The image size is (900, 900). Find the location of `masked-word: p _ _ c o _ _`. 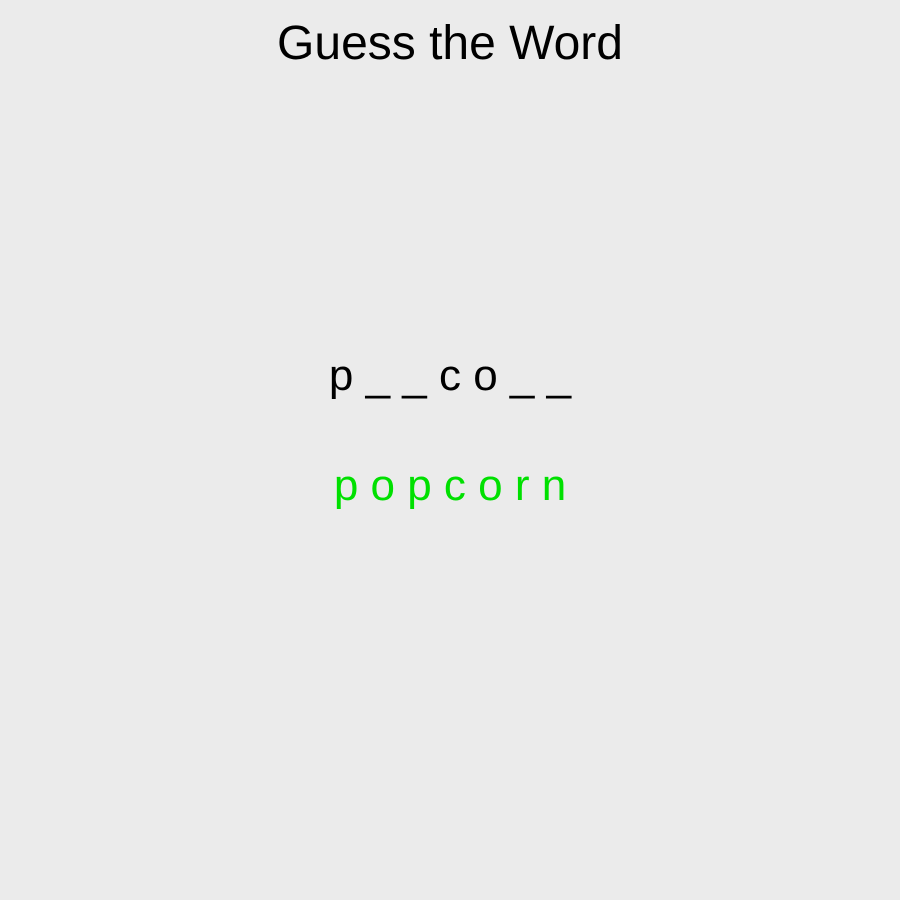

masked-word: p _ _ c o _ _ is located at coordinates (450, 375).